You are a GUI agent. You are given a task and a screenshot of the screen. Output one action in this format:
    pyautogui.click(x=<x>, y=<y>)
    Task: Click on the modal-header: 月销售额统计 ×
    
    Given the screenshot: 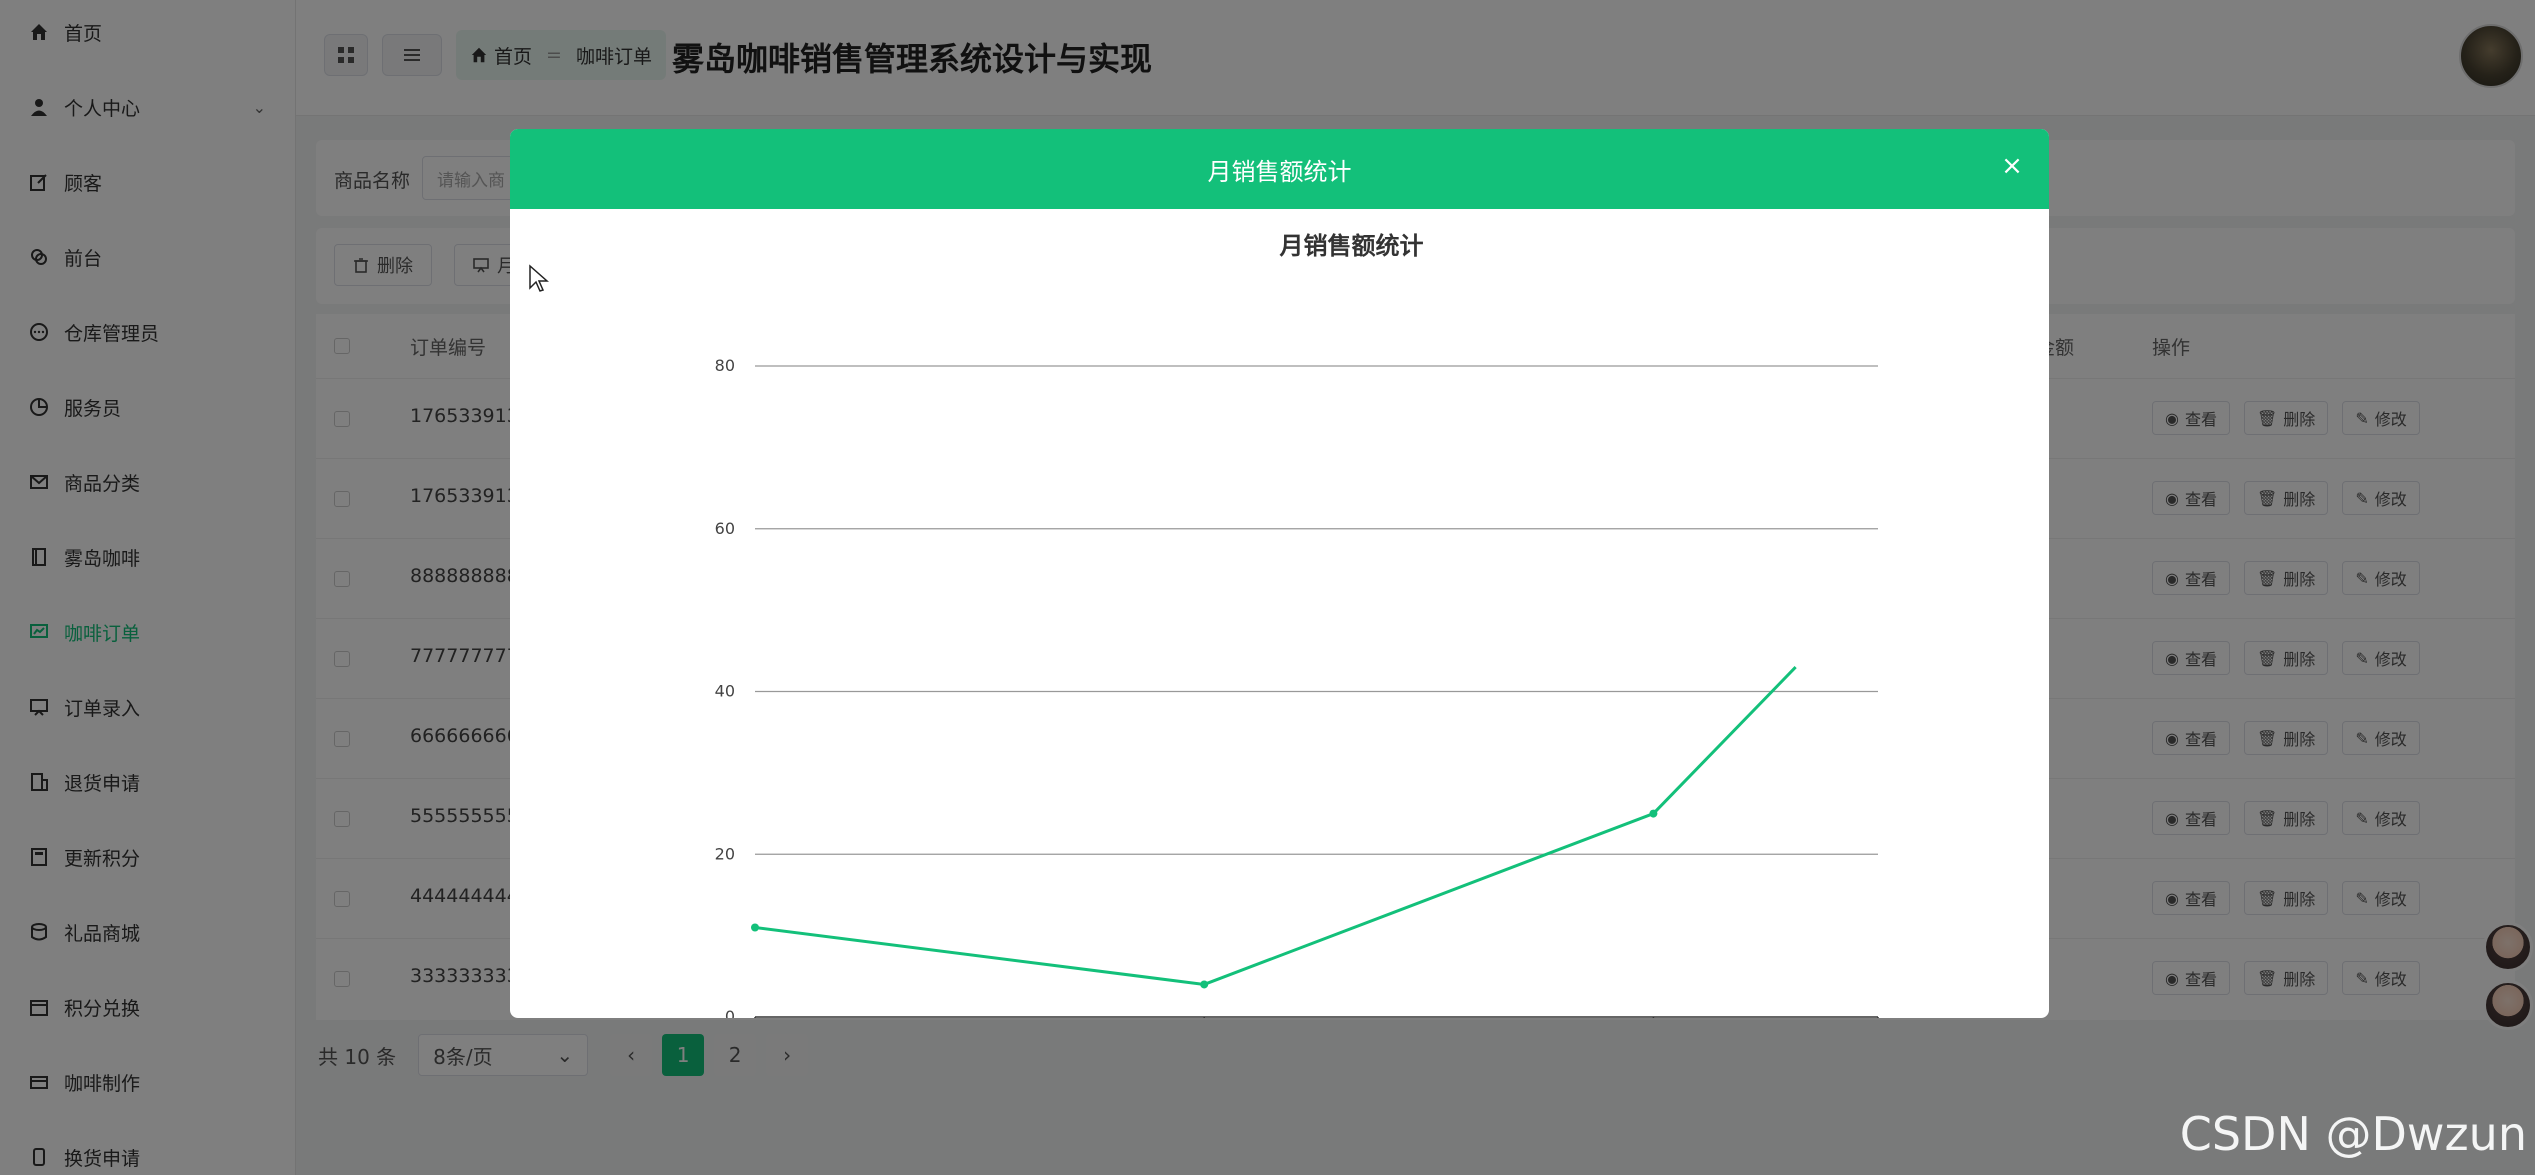 What is the action you would take?
    pyautogui.click(x=1279, y=169)
    